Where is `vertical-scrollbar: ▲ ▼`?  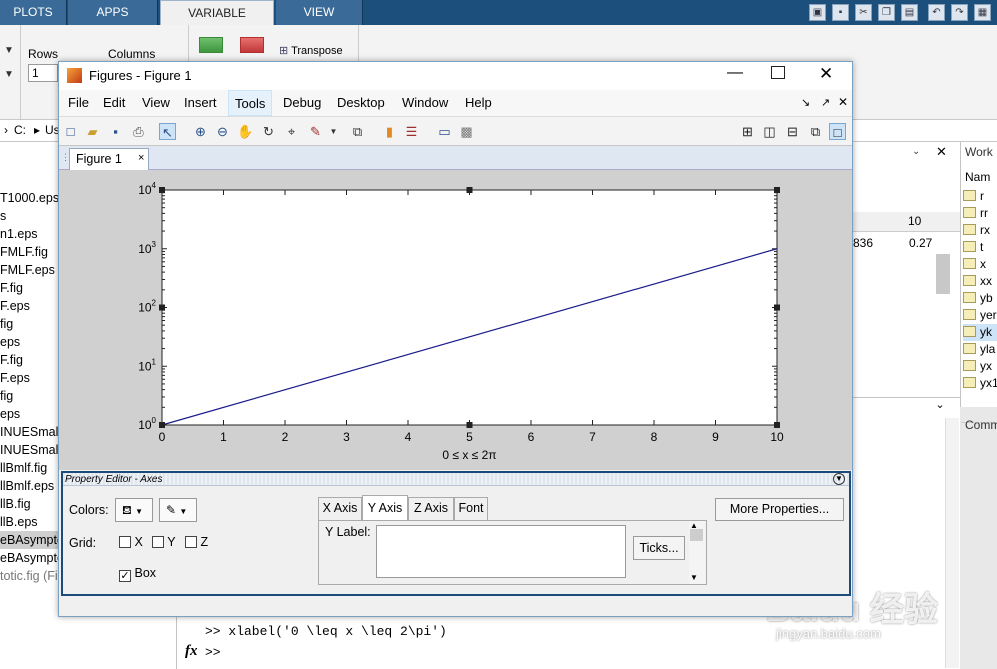 vertical-scrollbar: ▲ ▼ is located at coordinates (697, 552).